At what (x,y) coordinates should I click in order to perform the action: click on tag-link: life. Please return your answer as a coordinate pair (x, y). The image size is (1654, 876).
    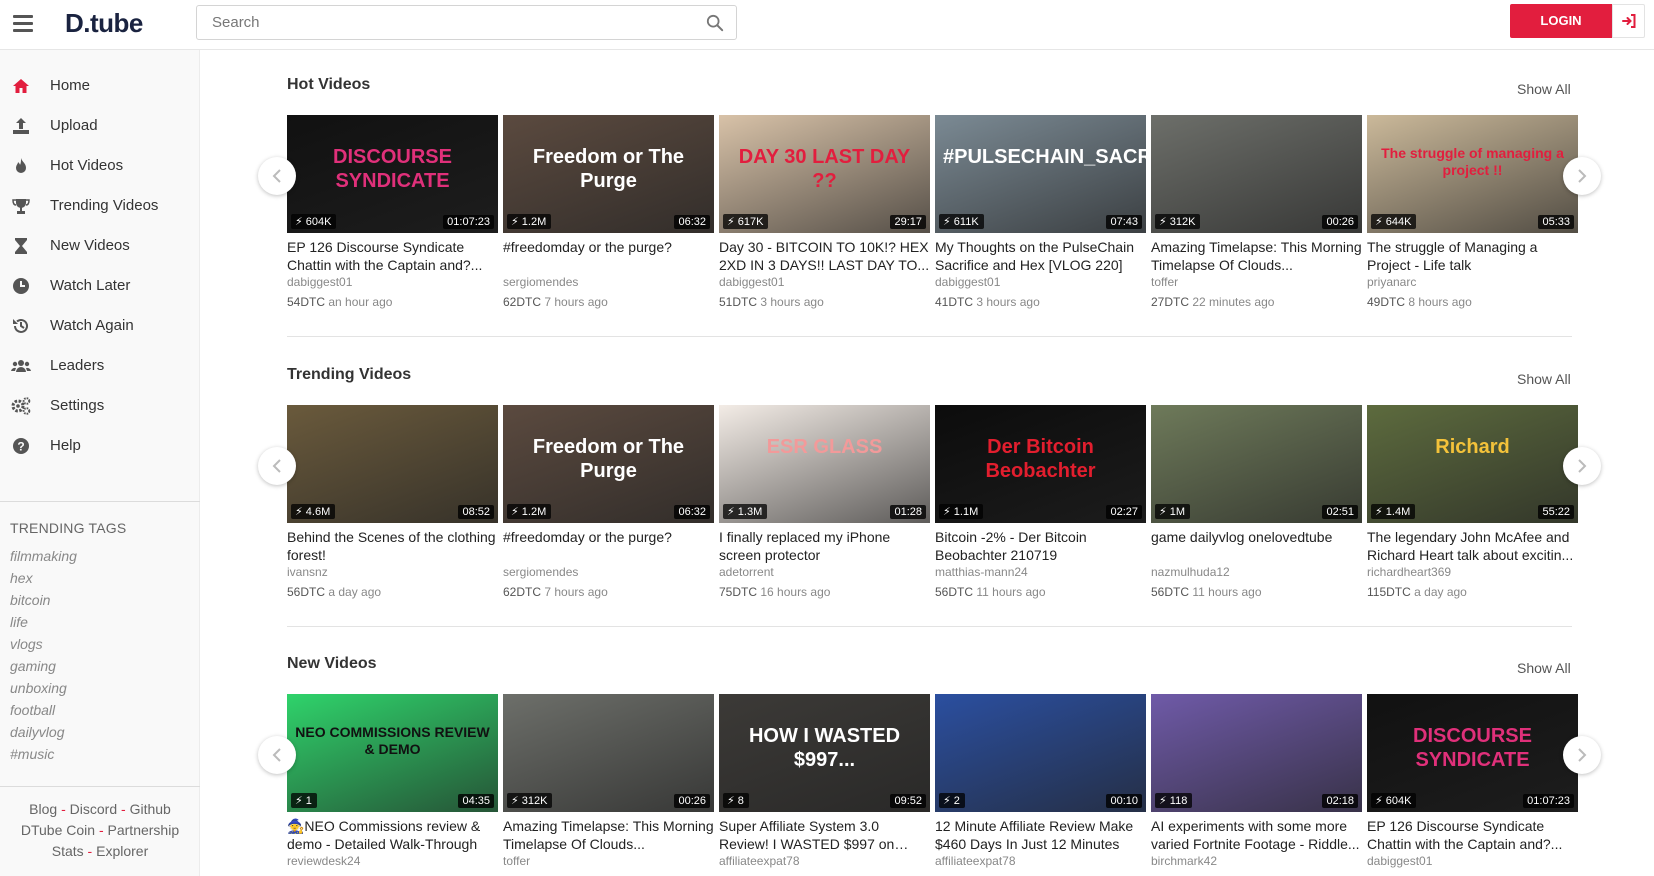
    Looking at the image, I should click on (19, 622).